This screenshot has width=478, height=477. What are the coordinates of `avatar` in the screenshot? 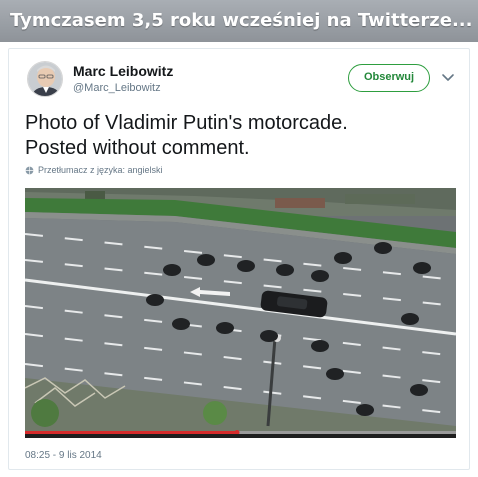 It's located at (45, 79).